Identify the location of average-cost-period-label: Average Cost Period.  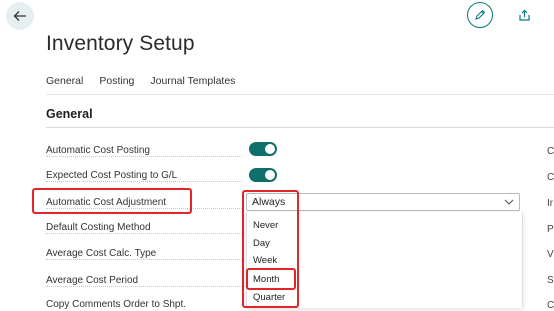
(94, 280).